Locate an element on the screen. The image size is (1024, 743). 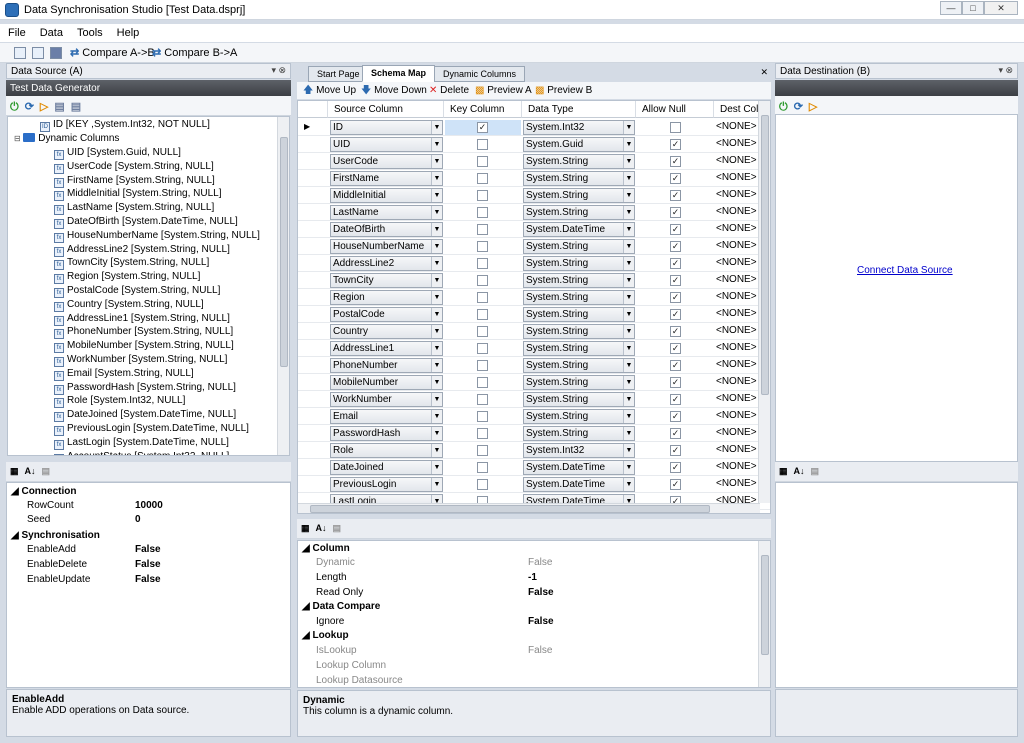
source-column-cell: Country ▼ is located at coordinates (386, 331).